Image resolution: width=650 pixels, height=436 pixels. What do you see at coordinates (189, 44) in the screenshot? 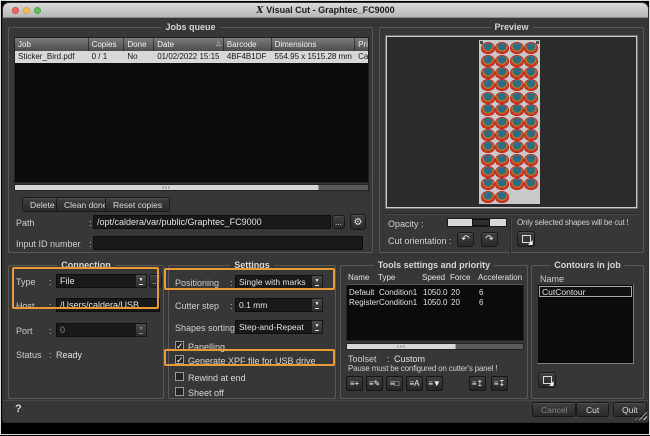
I see `column-header-date: Date △` at bounding box center [189, 44].